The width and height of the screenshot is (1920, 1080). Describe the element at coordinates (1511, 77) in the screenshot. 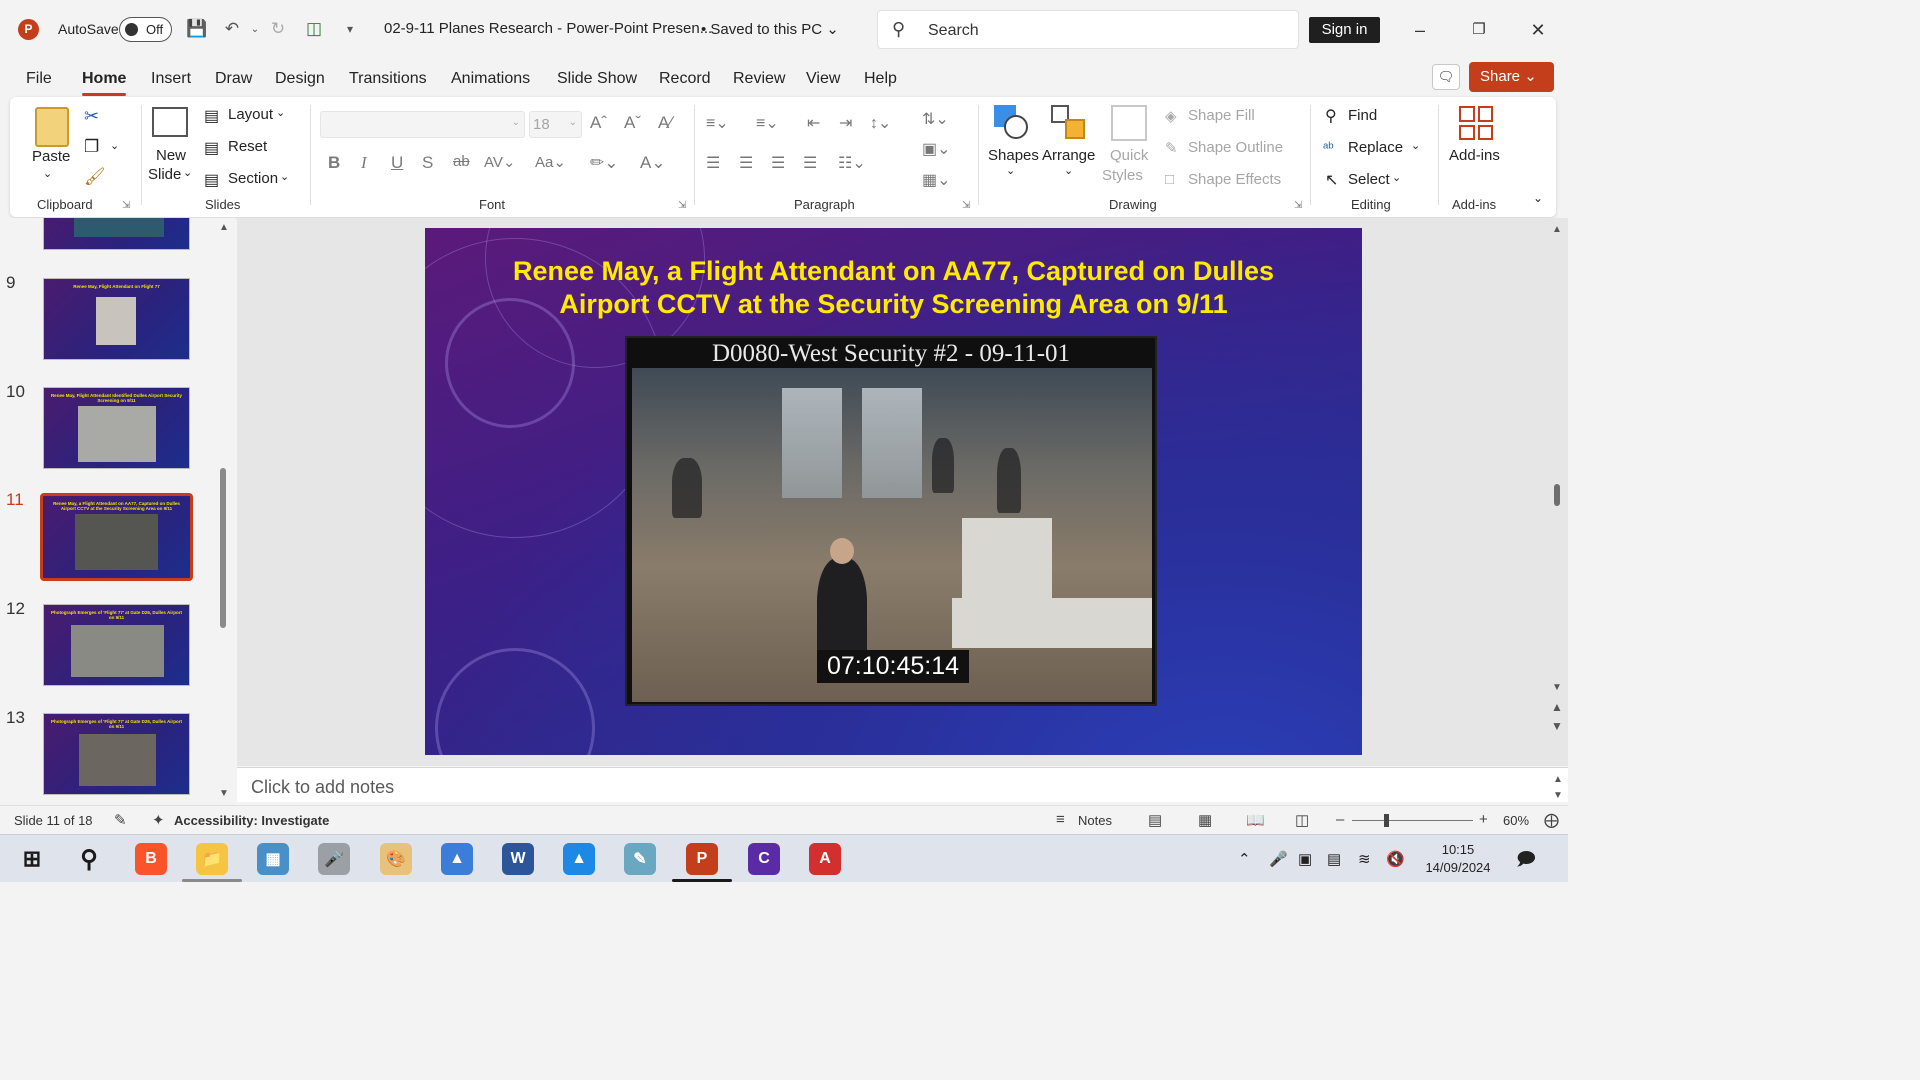

I see `share-button: Share ⌄` at that location.